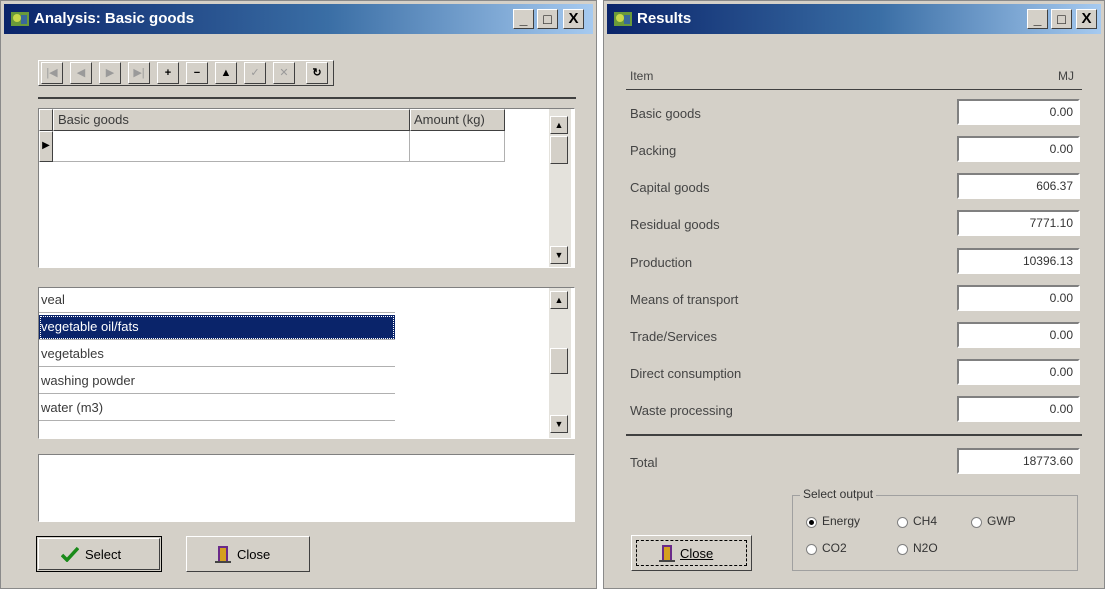  What do you see at coordinates (168, 73) in the screenshot?
I see `insert-record-icon: +` at bounding box center [168, 73].